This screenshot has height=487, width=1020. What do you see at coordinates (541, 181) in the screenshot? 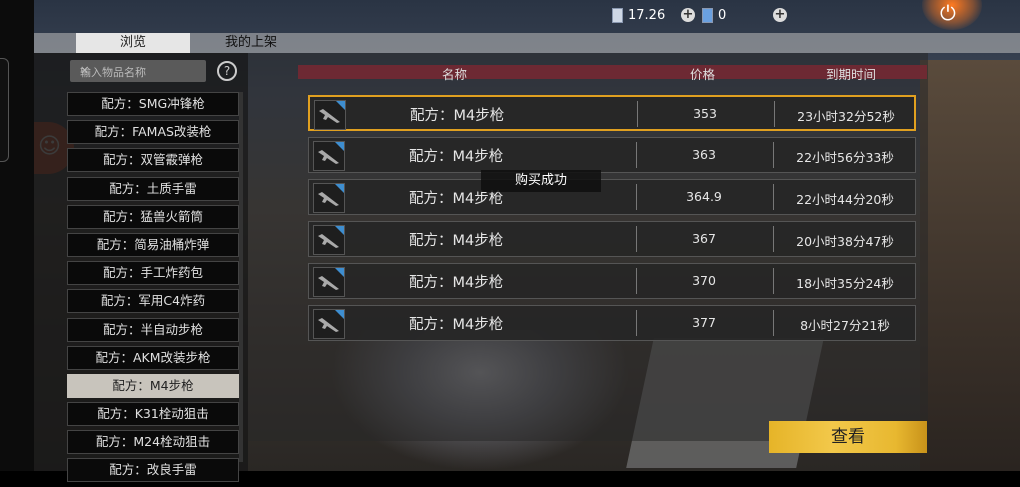
I see `purchase-success-toast: 购买成功` at bounding box center [541, 181].